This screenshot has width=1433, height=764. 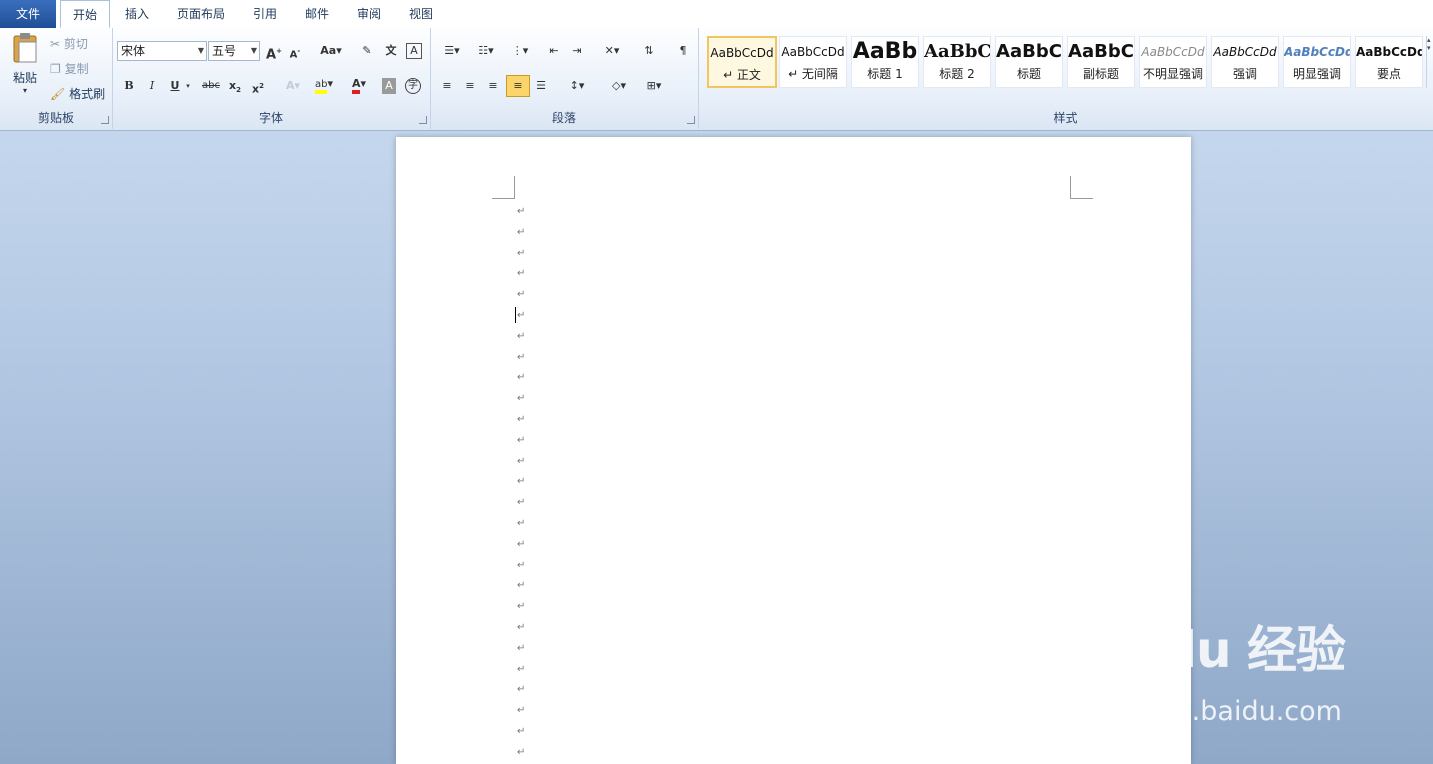 What do you see at coordinates (295, 51) in the screenshot?
I see `shrink-font-icon: A-` at bounding box center [295, 51].